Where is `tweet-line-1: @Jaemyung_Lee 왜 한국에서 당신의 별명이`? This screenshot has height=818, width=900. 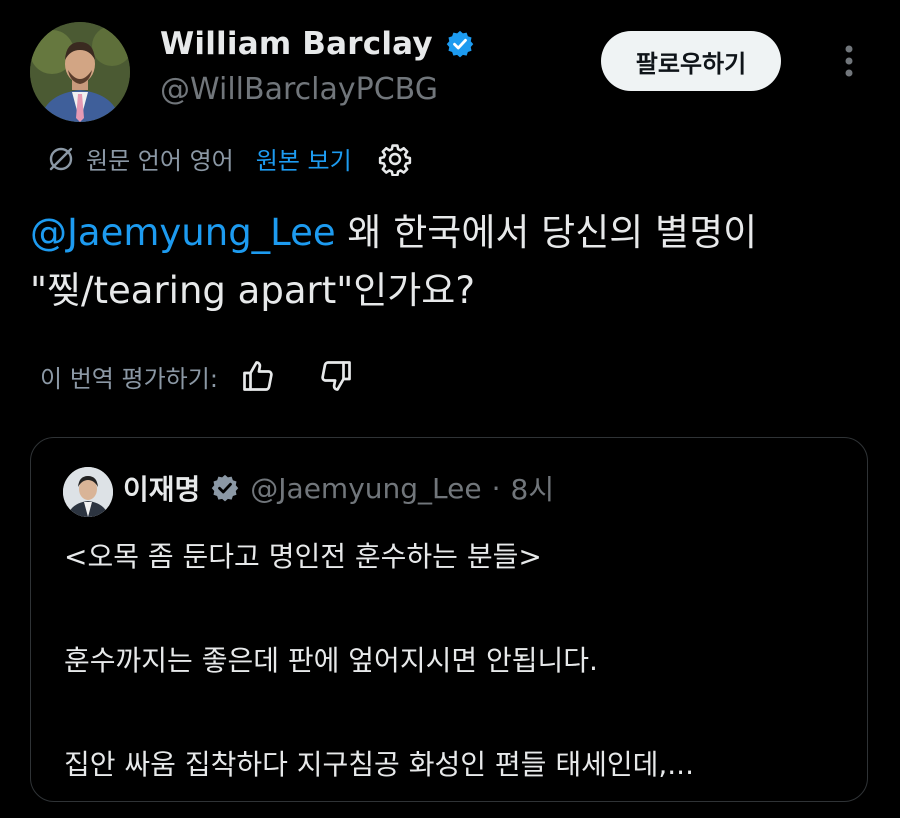
tweet-line-1: @Jaemyung_Lee 왜 한국에서 당신의 별명이 is located at coordinates (450, 233).